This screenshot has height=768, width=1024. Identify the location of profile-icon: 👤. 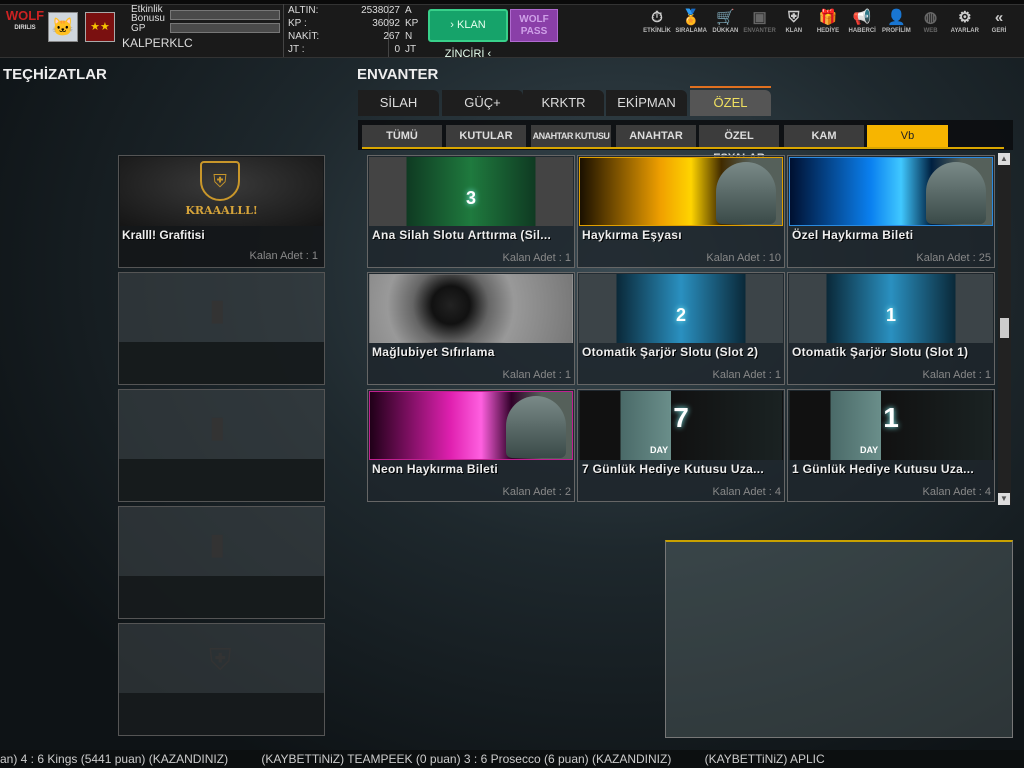
(896, 17).